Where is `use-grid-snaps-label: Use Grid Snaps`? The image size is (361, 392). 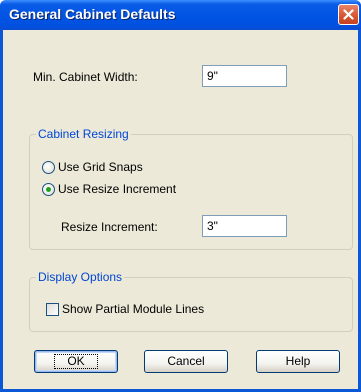 use-grid-snaps-label: Use Grid Snaps is located at coordinates (100, 167).